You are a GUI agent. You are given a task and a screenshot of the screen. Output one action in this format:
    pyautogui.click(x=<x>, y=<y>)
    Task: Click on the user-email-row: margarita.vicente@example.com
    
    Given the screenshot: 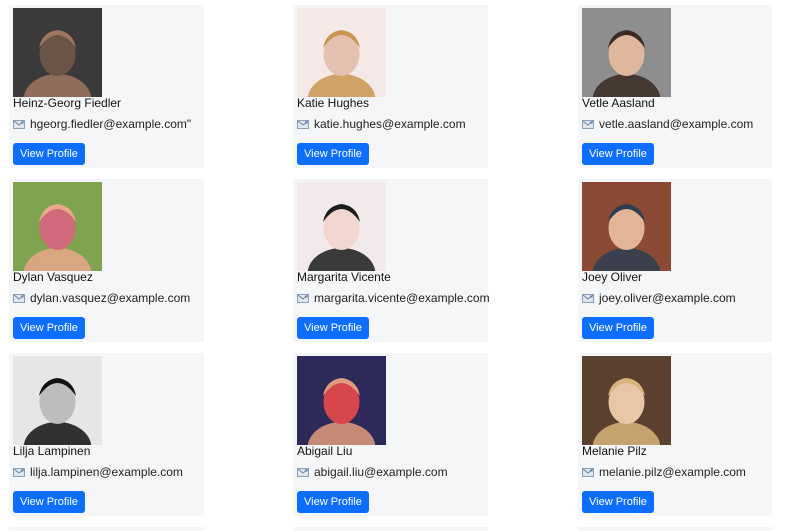 What is the action you would take?
    pyautogui.click(x=393, y=298)
    